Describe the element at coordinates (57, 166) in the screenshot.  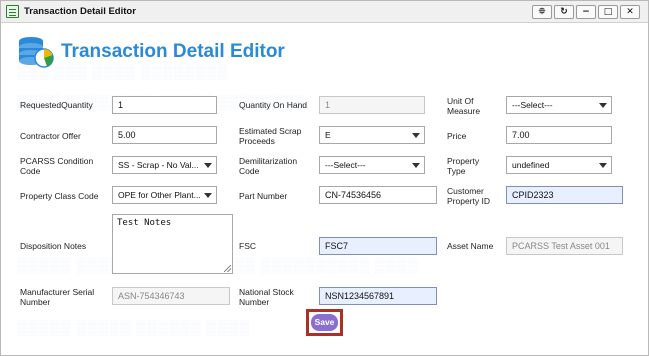
I see `pcarss-condition-code-label: PCARSS Condition Code` at that location.